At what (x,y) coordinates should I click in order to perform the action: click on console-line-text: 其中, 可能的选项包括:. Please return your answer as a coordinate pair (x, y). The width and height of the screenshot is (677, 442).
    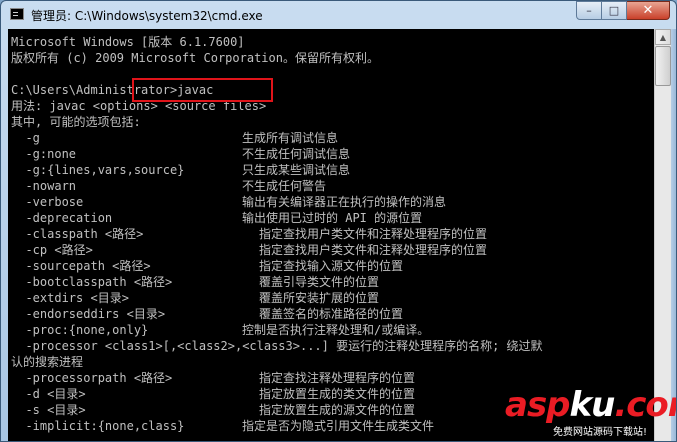
    Looking at the image, I should click on (76, 122).